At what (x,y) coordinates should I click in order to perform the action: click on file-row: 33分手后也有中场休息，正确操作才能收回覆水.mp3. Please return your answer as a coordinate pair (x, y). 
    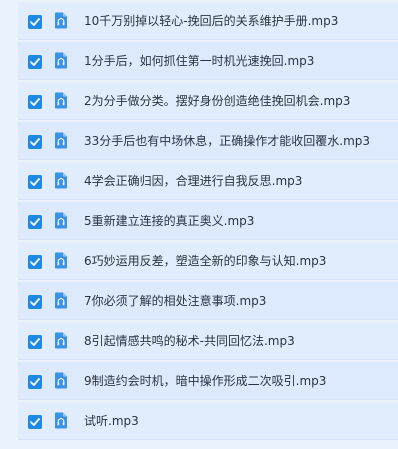
    Looking at the image, I should click on (208, 141).